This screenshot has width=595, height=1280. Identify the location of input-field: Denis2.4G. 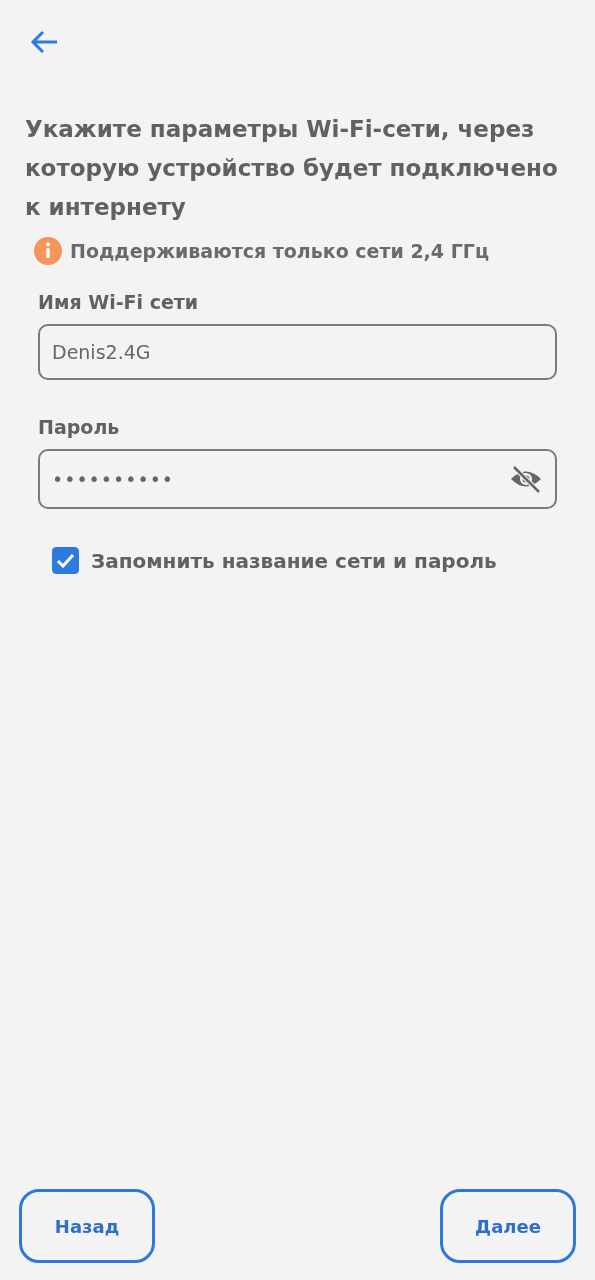
(297, 352).